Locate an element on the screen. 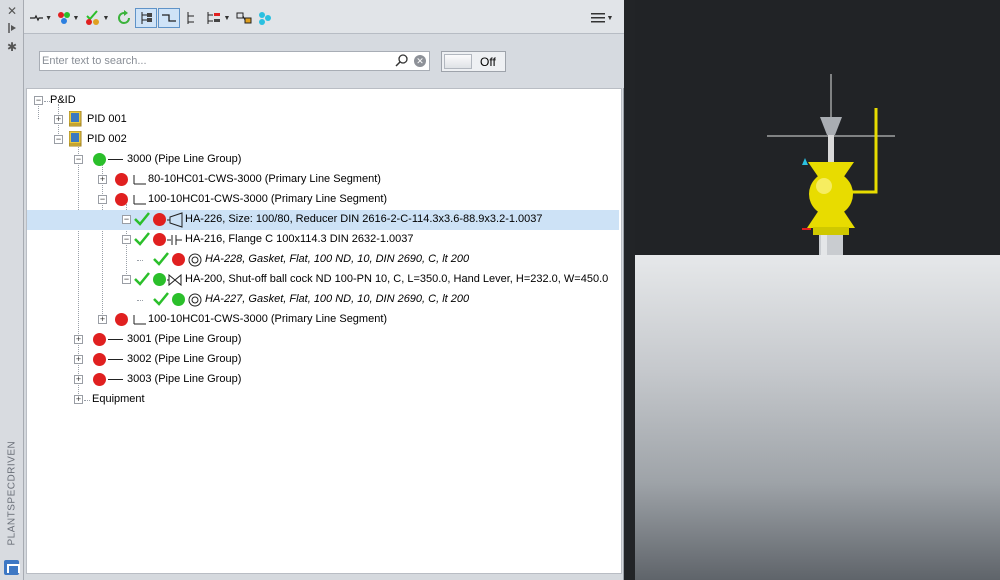  pin-icon is located at coordinates (12, 29).